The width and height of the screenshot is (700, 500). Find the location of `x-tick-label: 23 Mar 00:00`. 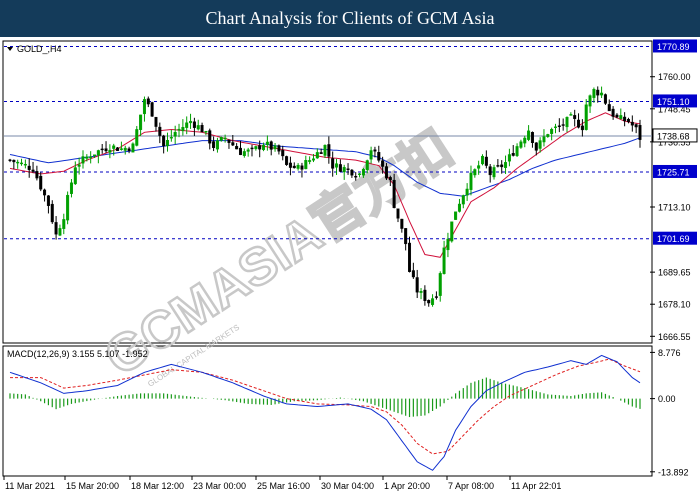

x-tick-label: 23 Mar 00:00 is located at coordinates (219, 486).